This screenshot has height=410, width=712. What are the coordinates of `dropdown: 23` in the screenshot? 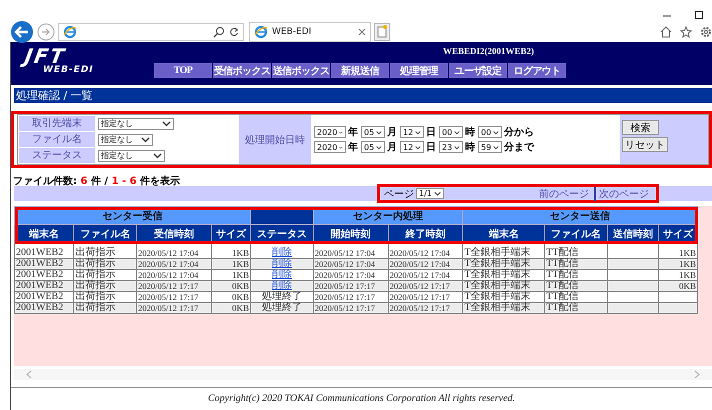 It's located at (451, 147).